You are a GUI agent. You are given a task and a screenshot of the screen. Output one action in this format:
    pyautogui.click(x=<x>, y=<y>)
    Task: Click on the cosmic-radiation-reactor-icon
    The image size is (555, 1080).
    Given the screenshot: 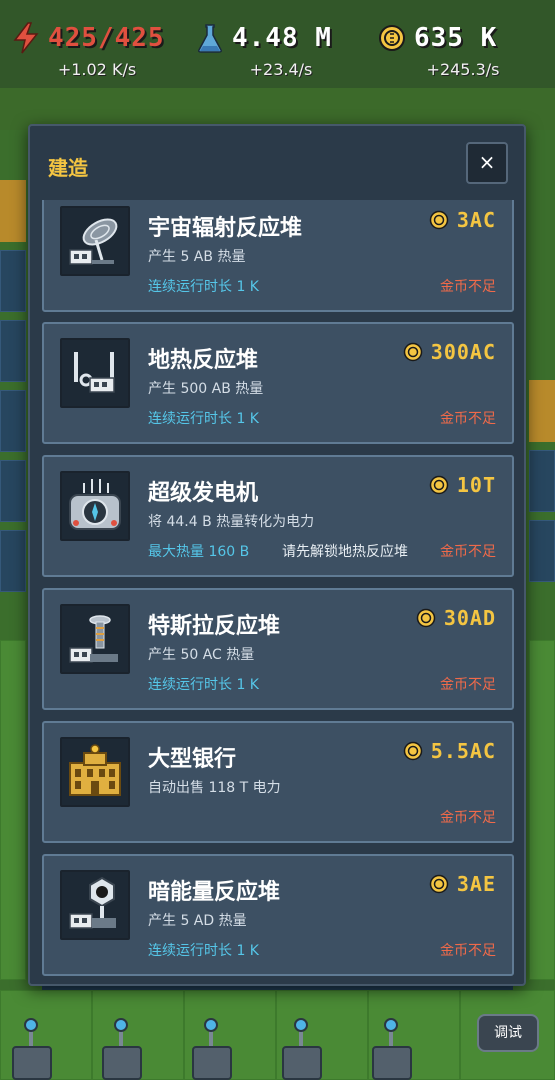 What is the action you would take?
    pyautogui.click(x=95, y=241)
    